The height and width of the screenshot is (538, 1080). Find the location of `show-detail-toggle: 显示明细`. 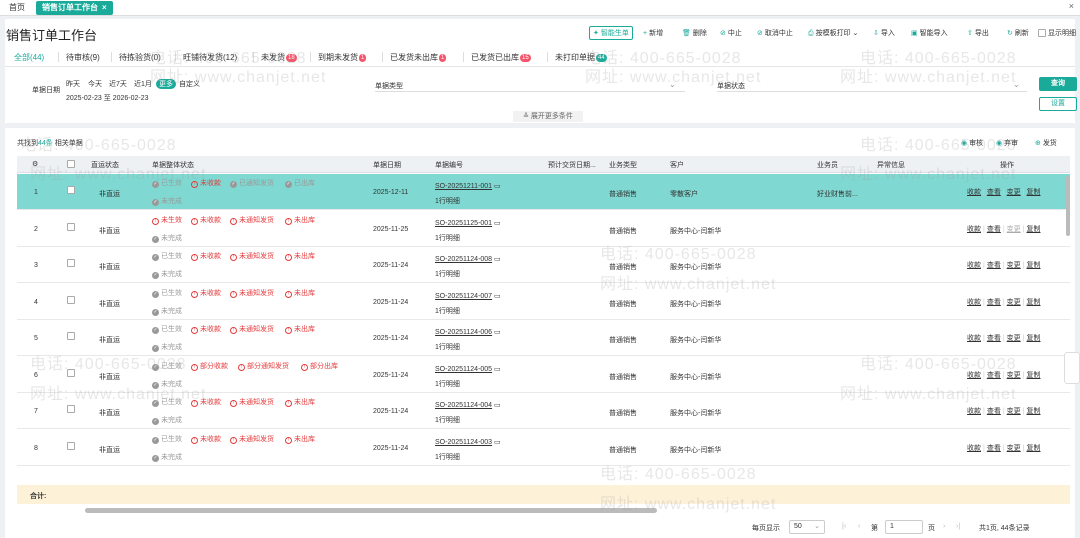

show-detail-toggle: 显示明细 is located at coordinates (1057, 33).